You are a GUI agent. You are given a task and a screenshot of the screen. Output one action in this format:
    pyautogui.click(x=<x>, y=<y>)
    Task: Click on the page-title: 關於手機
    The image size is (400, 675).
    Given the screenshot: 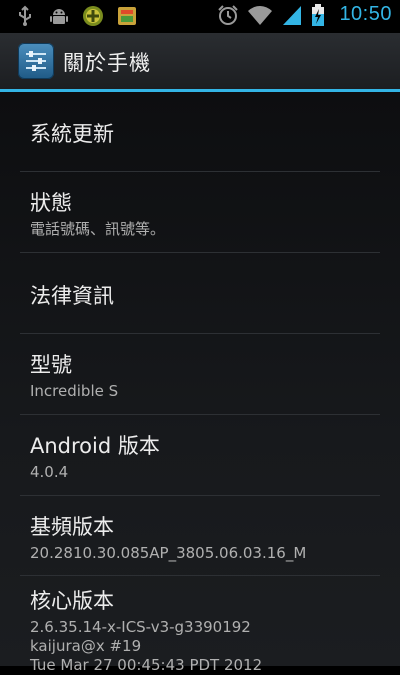 What is the action you would take?
    pyautogui.click(x=107, y=63)
    